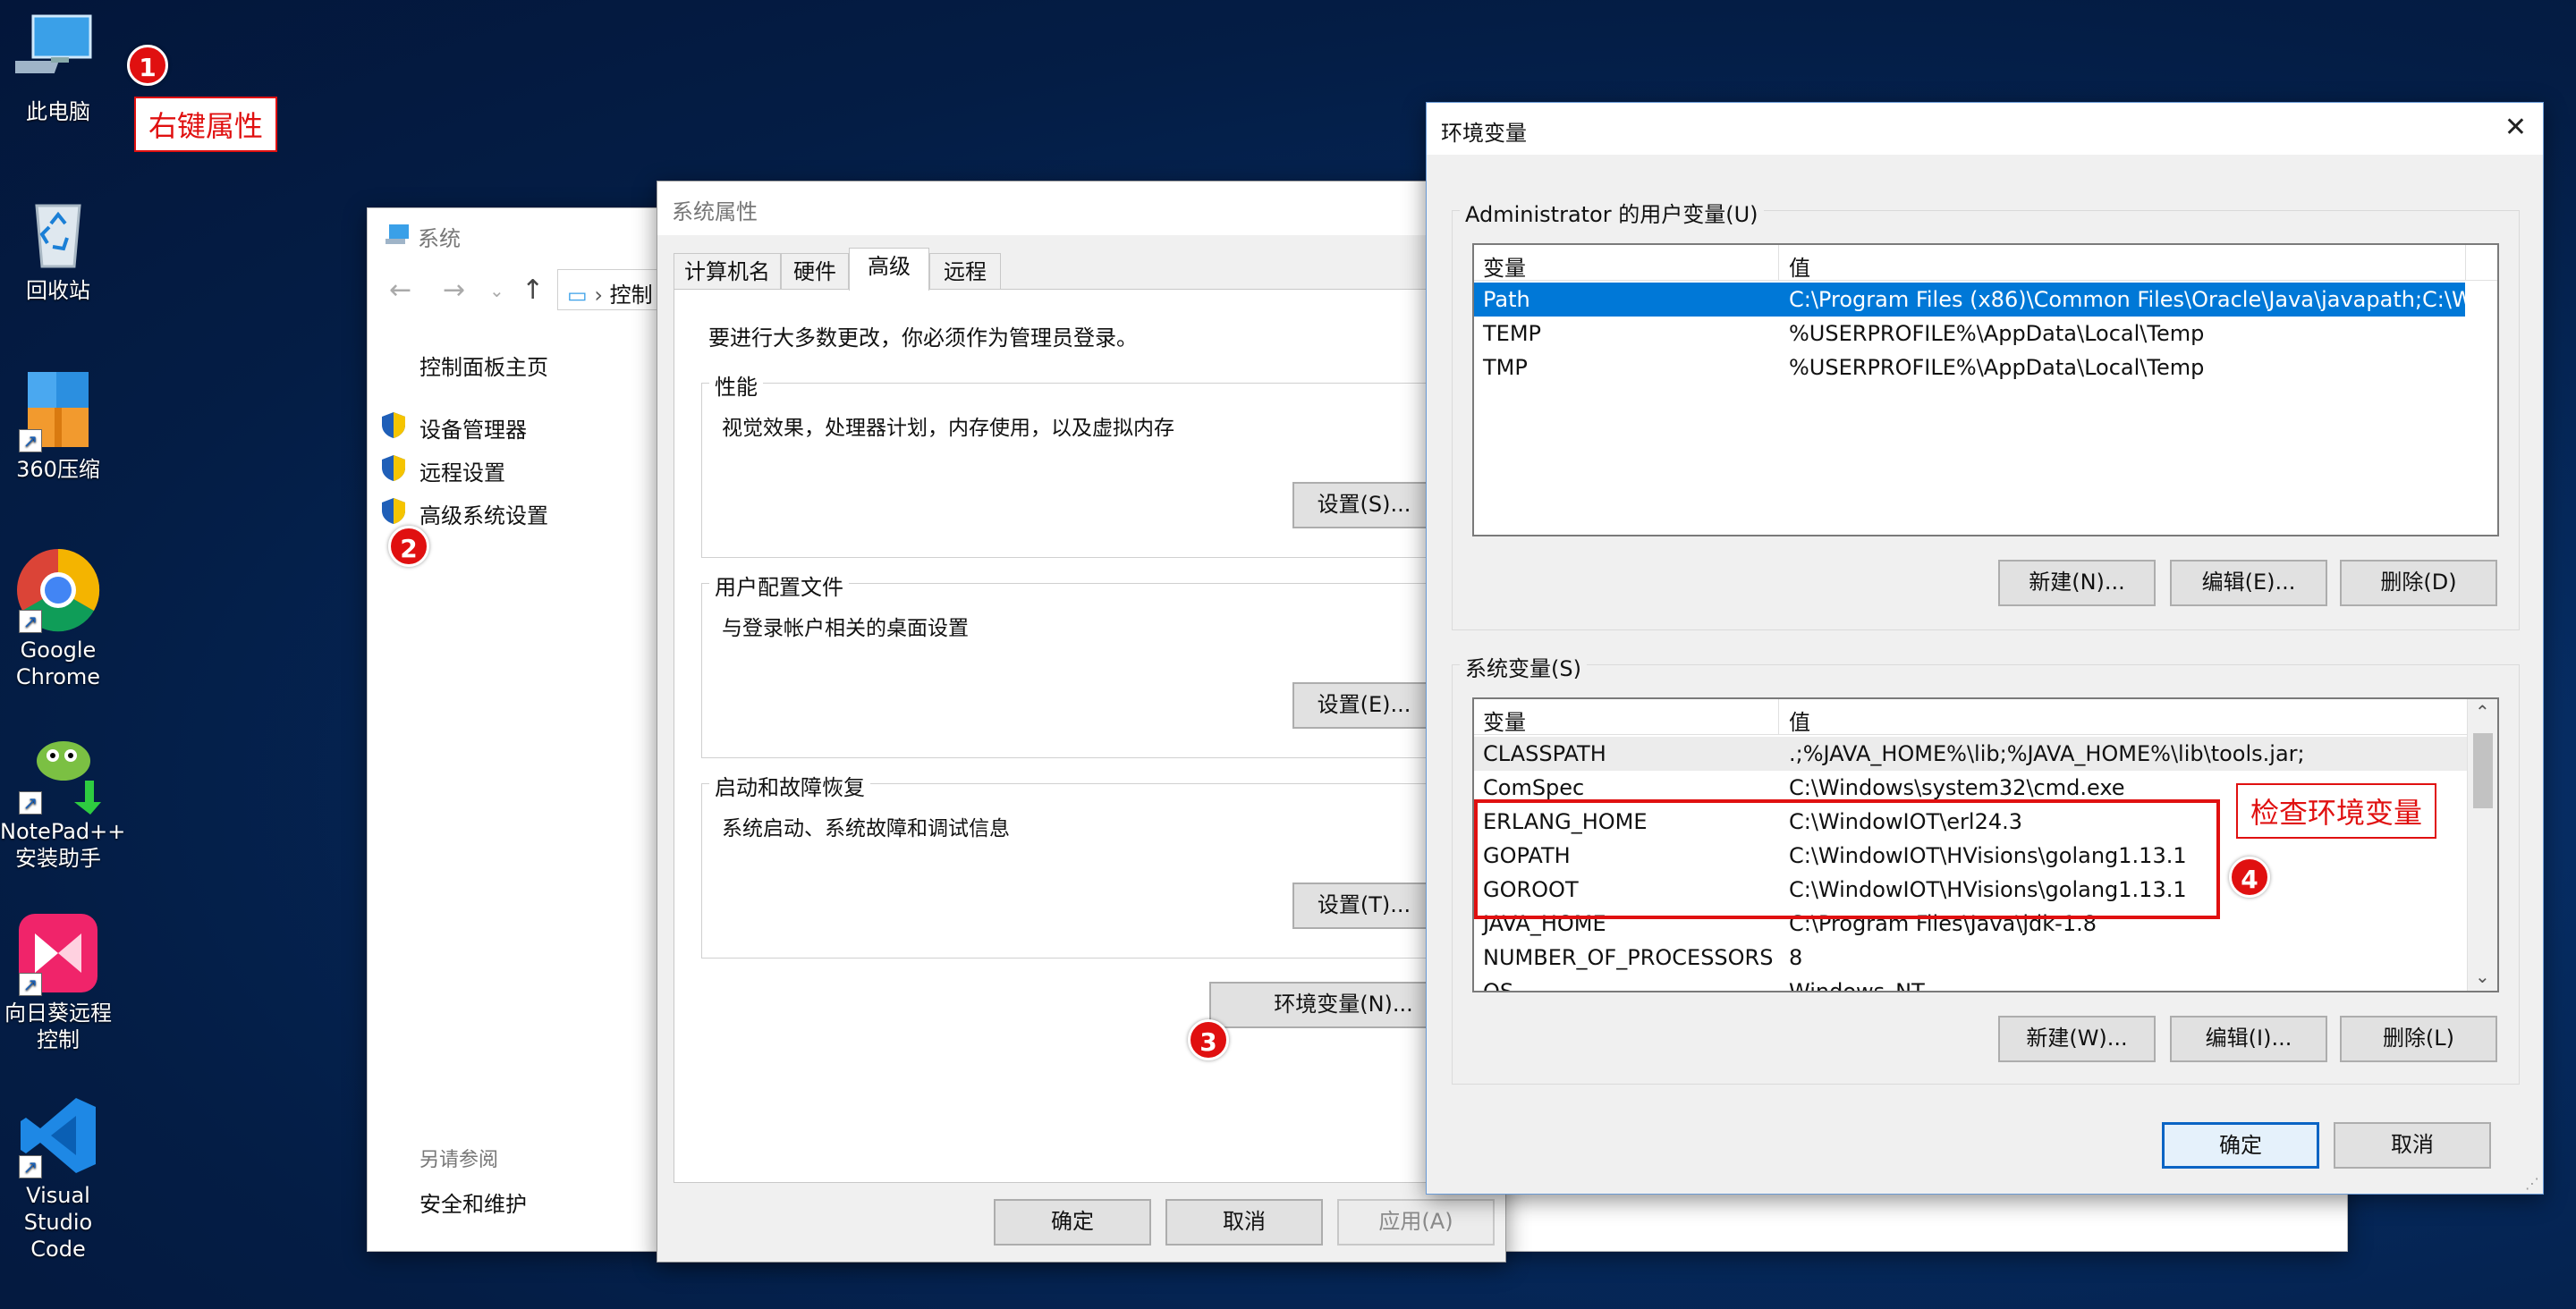  Describe the element at coordinates (462, 470) in the screenshot. I see `remote-settings-link: 远程设置` at that location.